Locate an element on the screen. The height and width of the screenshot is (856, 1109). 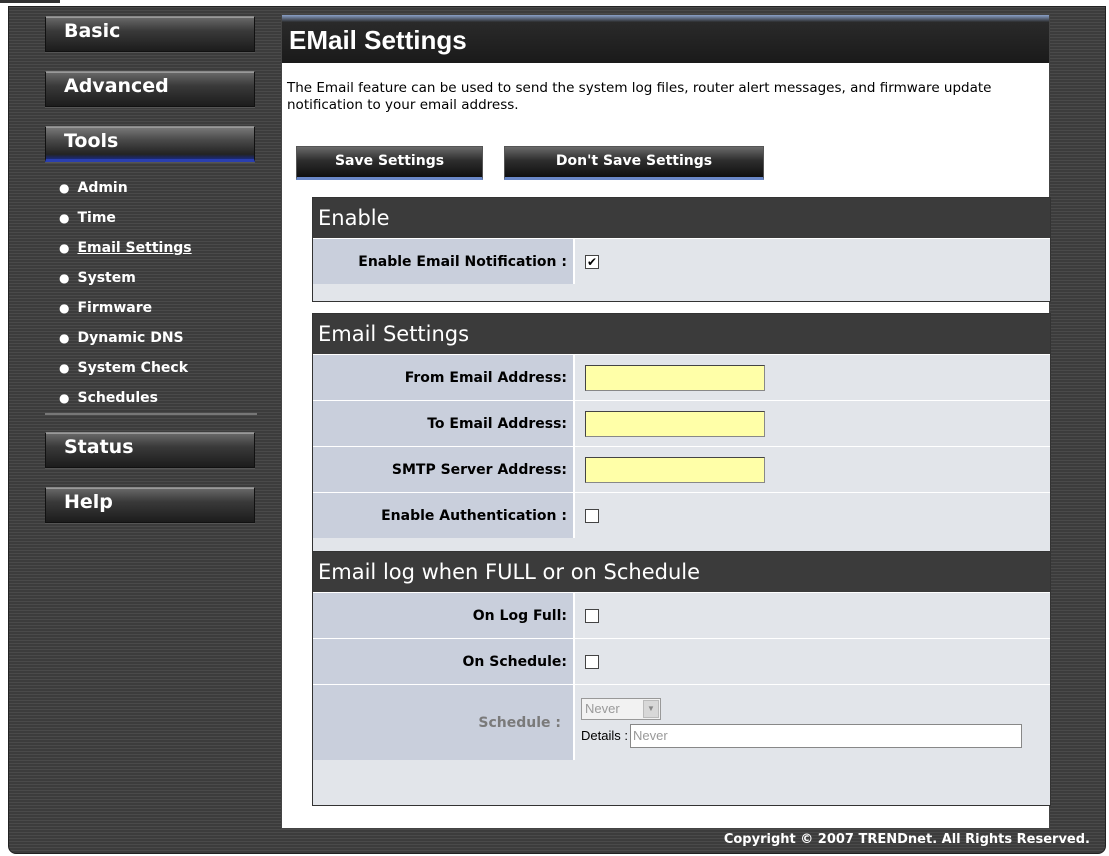
nav-advanced-button: Advanced is located at coordinates (150, 89).